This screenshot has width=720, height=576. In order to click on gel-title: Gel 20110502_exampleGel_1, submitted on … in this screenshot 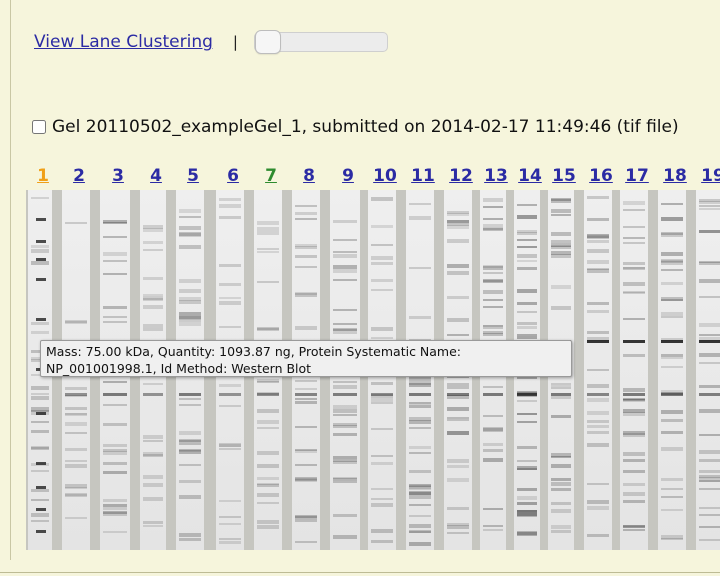, I will do `click(365, 127)`.